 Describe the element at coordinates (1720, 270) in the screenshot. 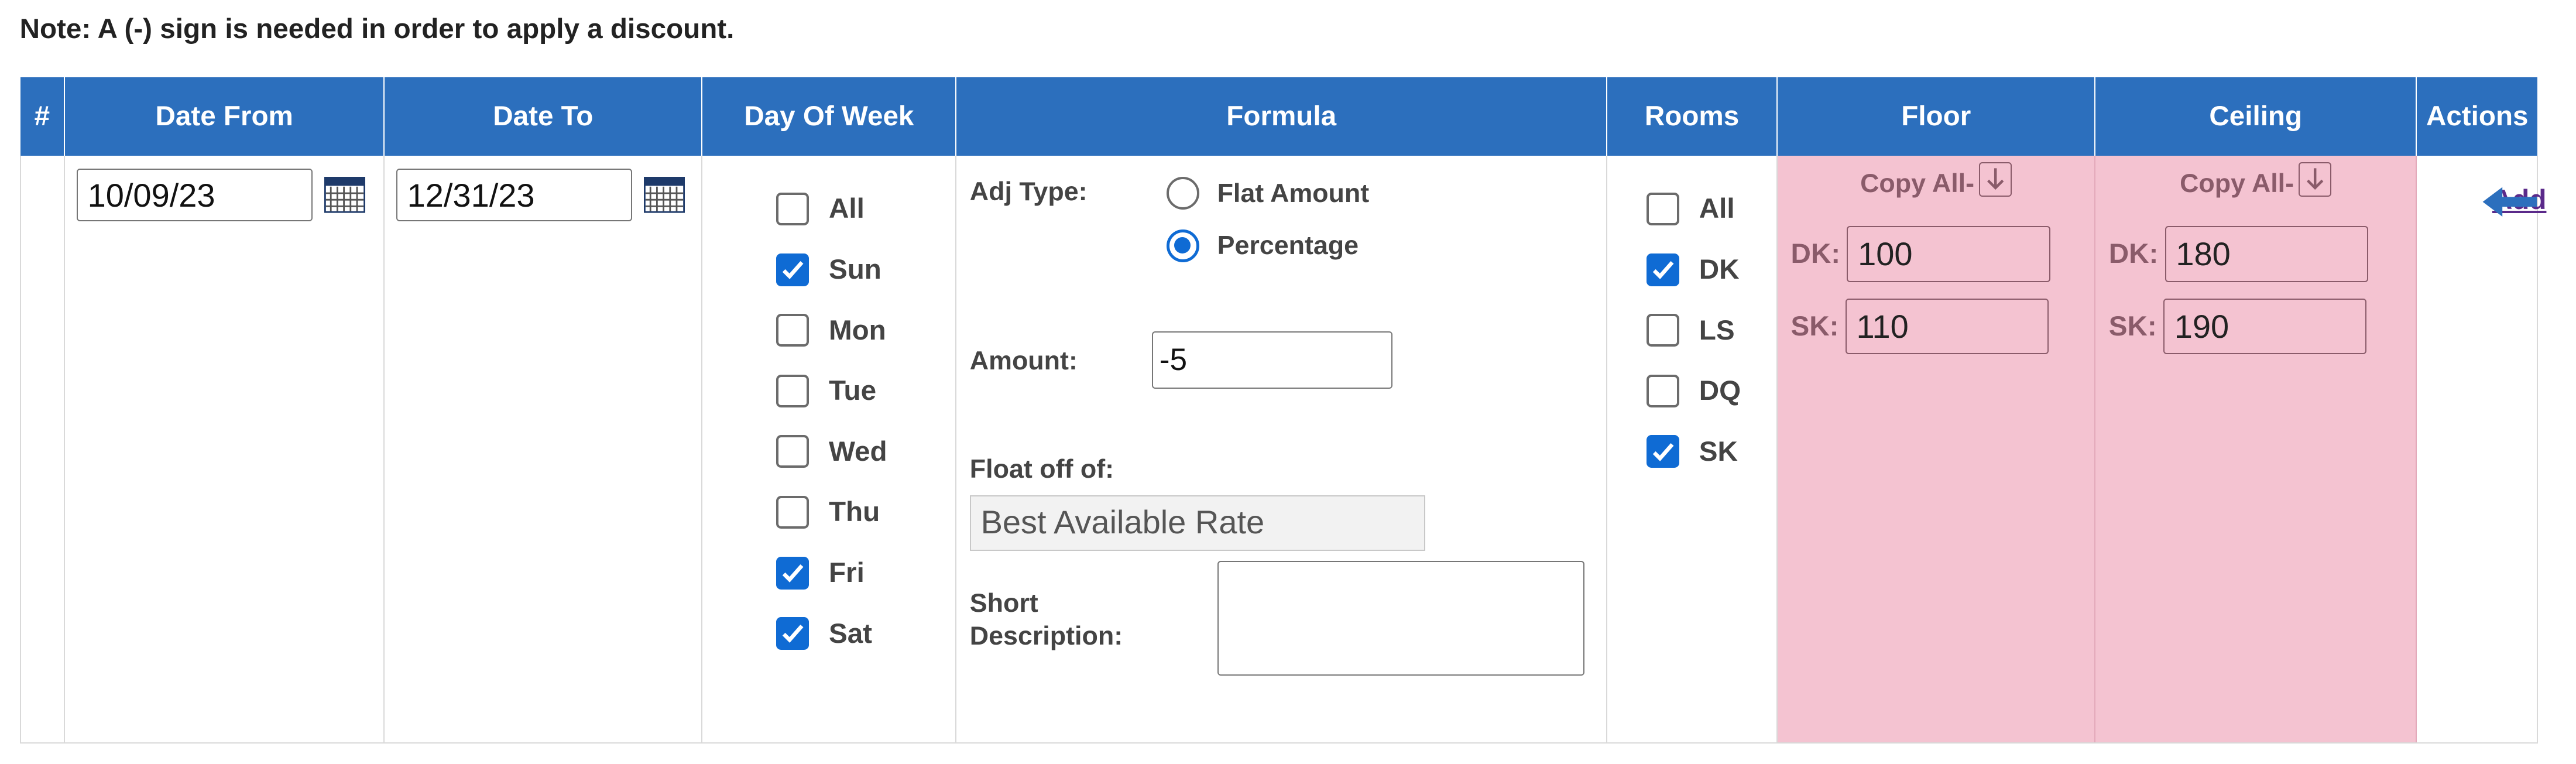

I see `room-label: DK` at that location.